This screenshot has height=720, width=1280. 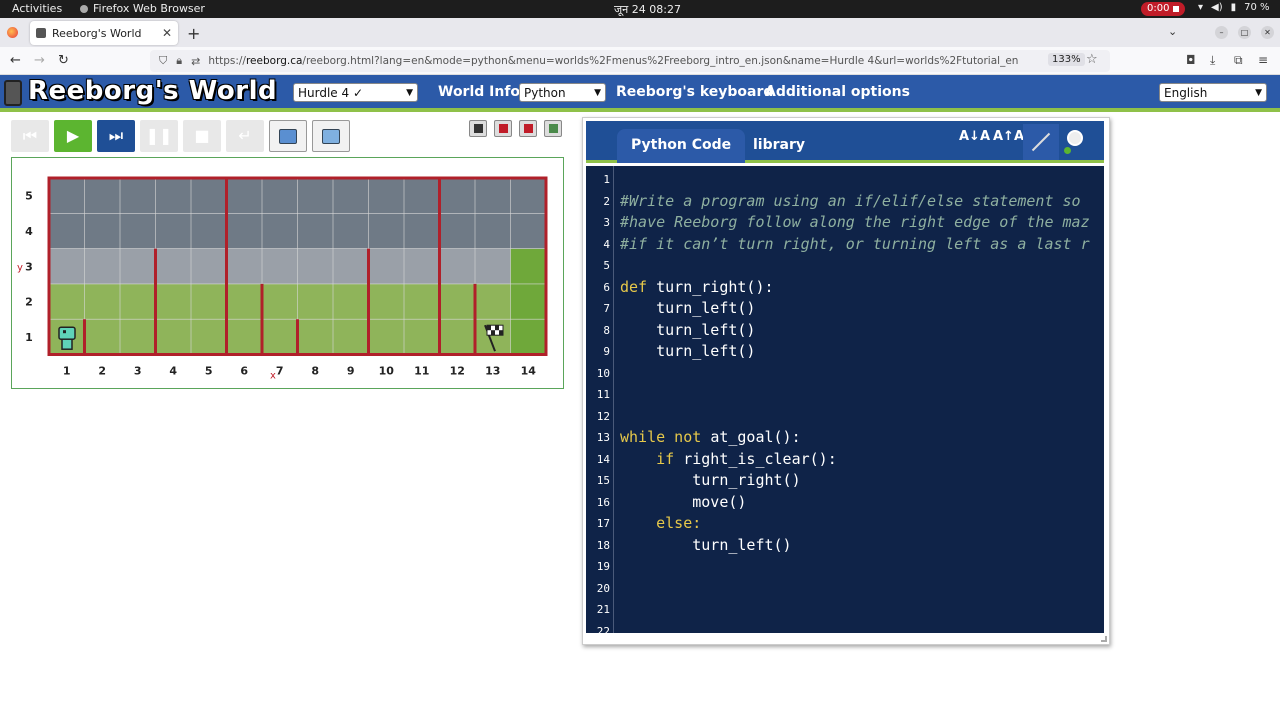 I want to click on firefox-logo-icon, so click(x=12, y=32).